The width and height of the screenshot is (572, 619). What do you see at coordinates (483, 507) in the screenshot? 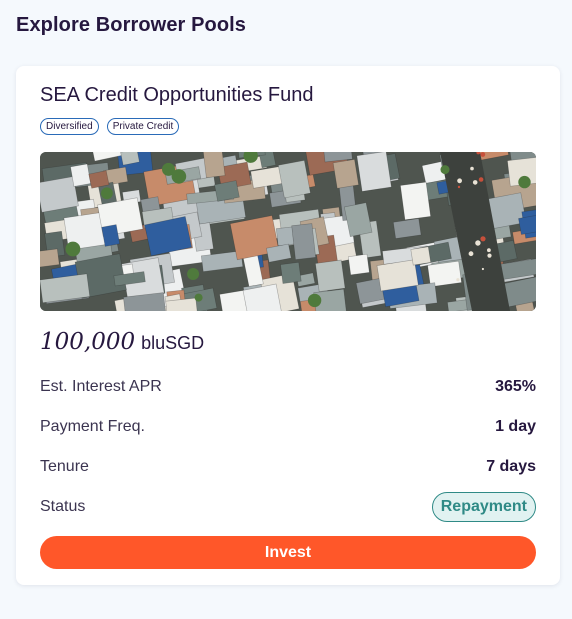
I see `status-badge: Repayment` at bounding box center [483, 507].